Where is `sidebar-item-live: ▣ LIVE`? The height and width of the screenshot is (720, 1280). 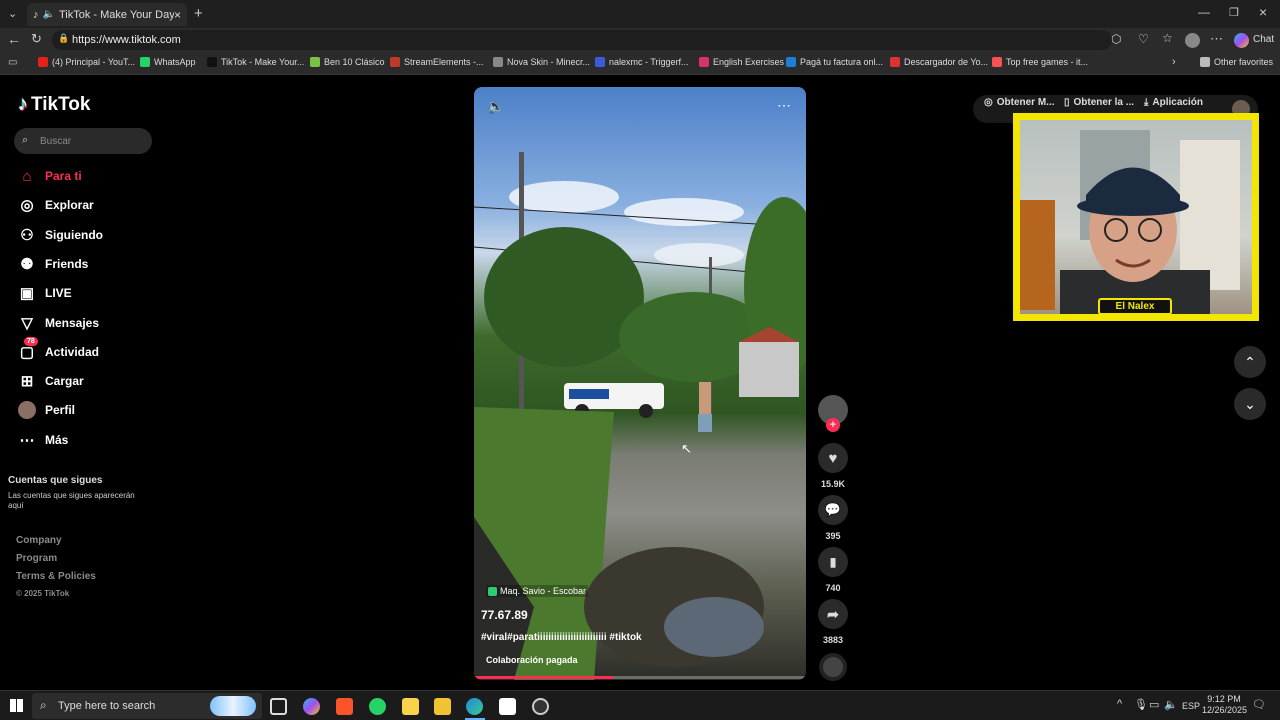
sidebar-item-live: ▣ LIVE is located at coordinates (45, 293).